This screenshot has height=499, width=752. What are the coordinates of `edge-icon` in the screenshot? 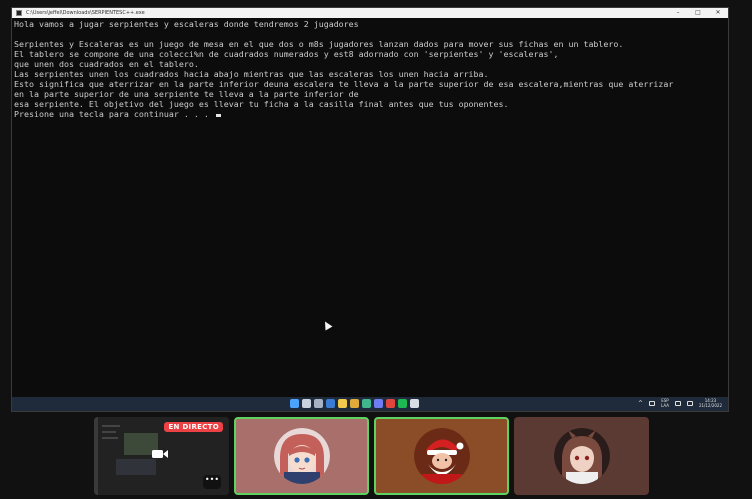 It's located at (366, 403).